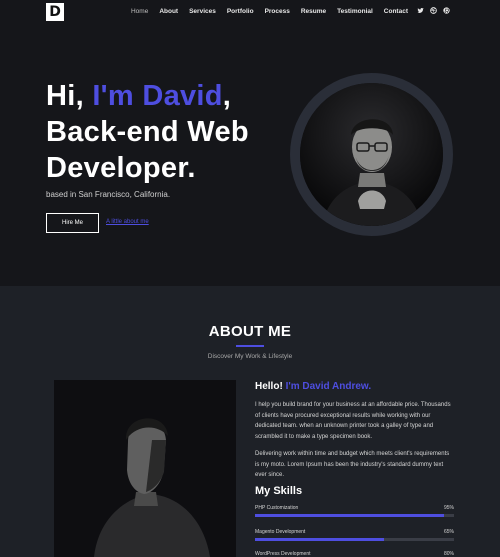  I want to click on about-photo, so click(145, 468).